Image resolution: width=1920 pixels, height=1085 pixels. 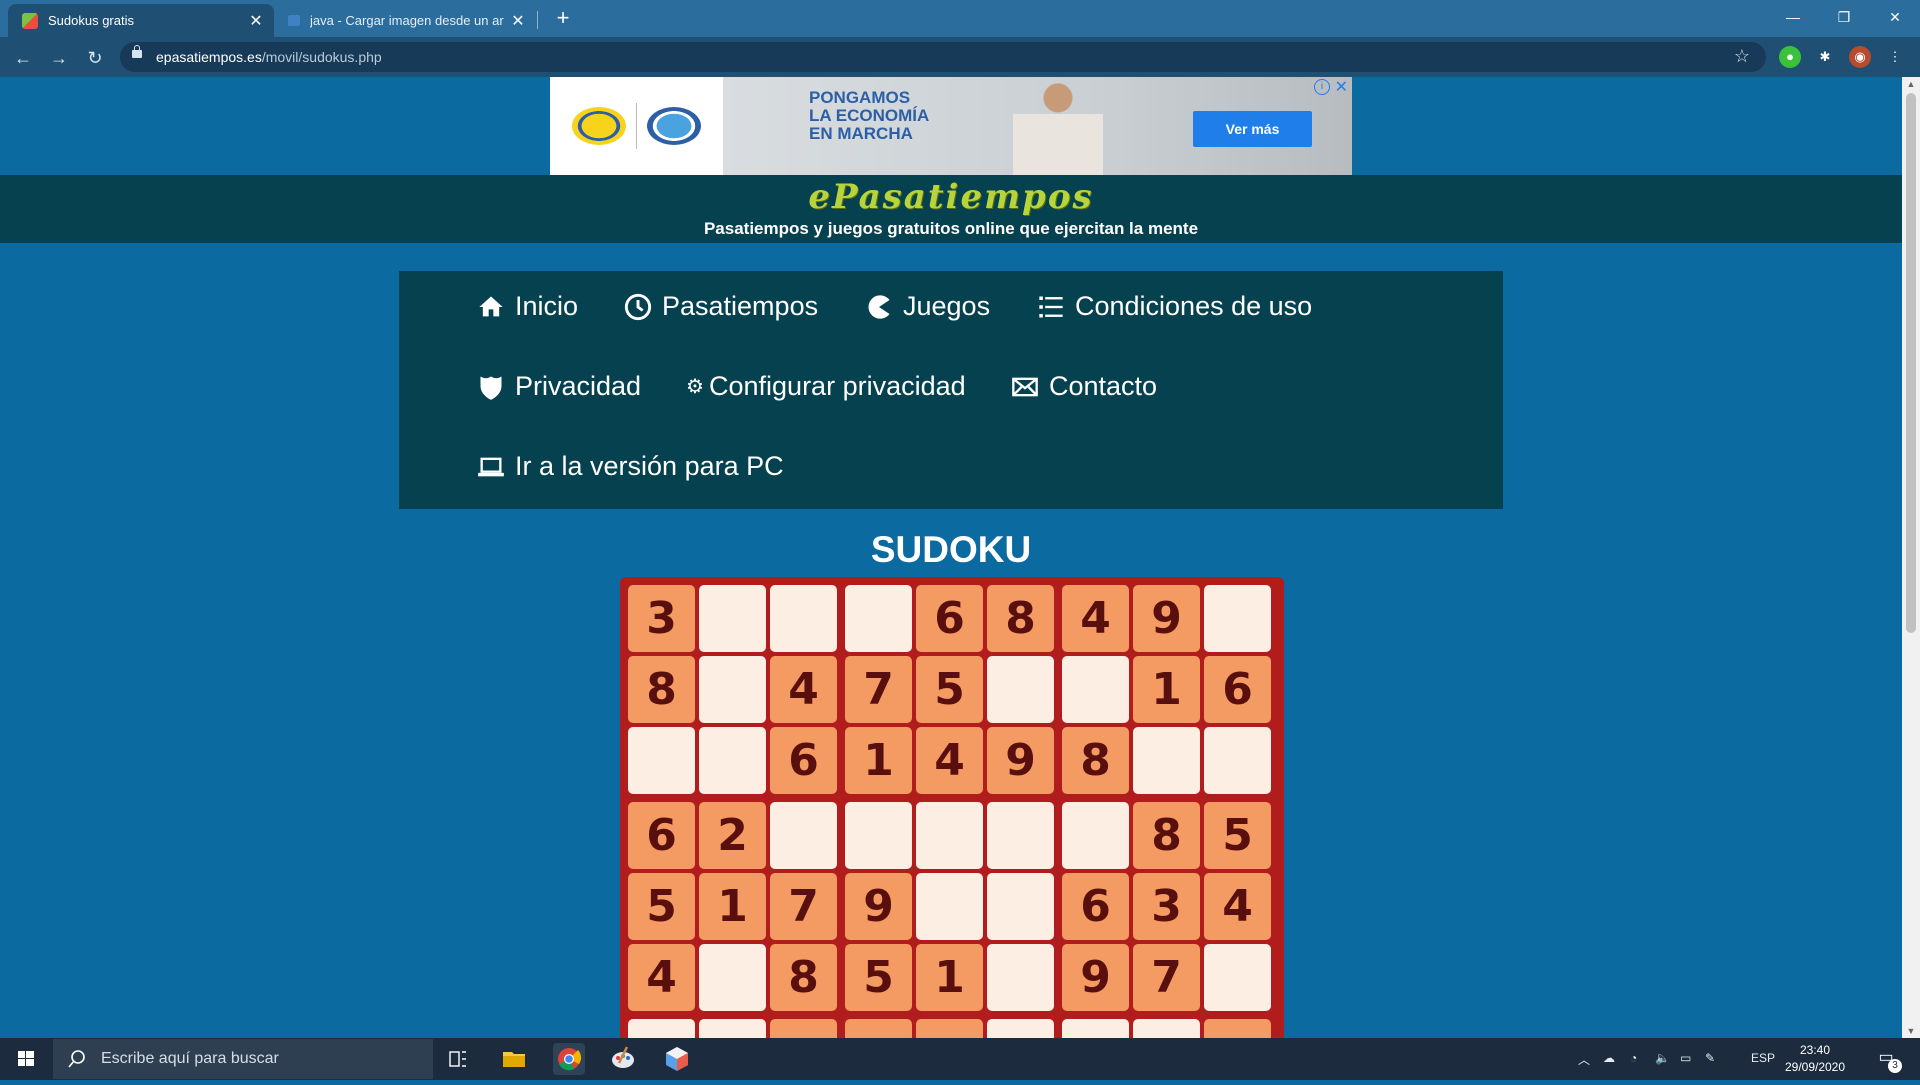 I want to click on taskbar-search-box: Escribe aquí para buscar, so click(x=243, y=1059).